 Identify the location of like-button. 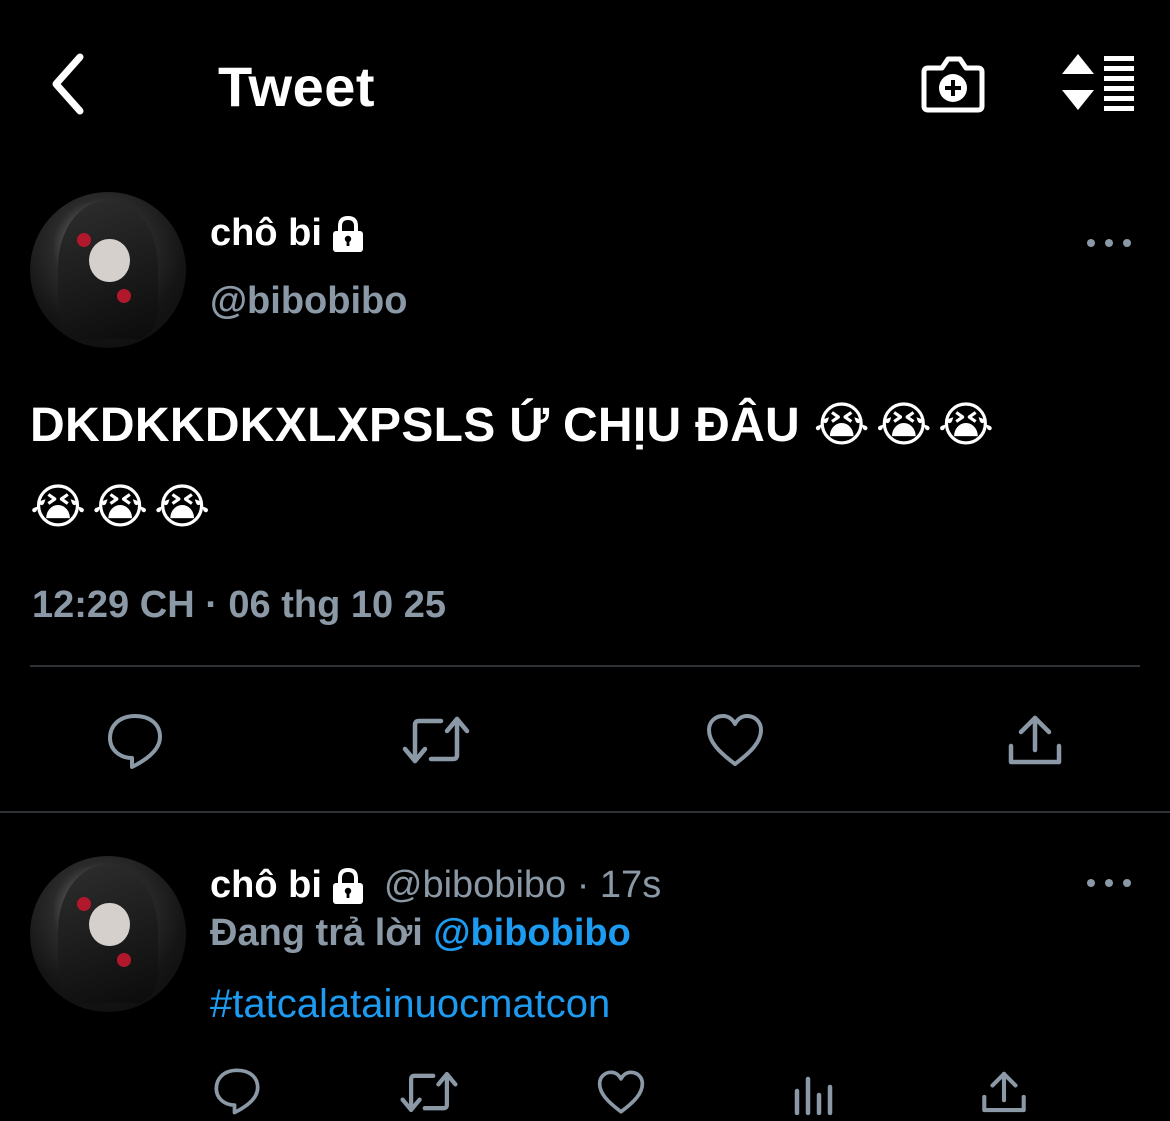
(735, 740).